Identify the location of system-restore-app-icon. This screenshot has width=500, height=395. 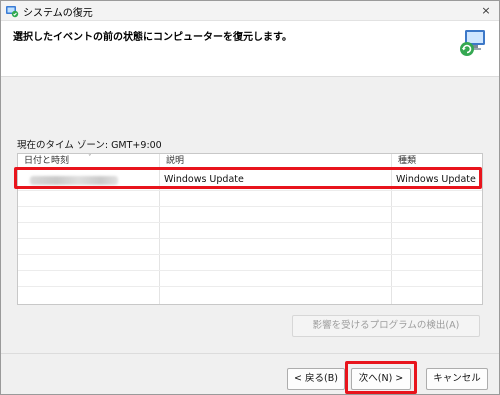
(12, 12).